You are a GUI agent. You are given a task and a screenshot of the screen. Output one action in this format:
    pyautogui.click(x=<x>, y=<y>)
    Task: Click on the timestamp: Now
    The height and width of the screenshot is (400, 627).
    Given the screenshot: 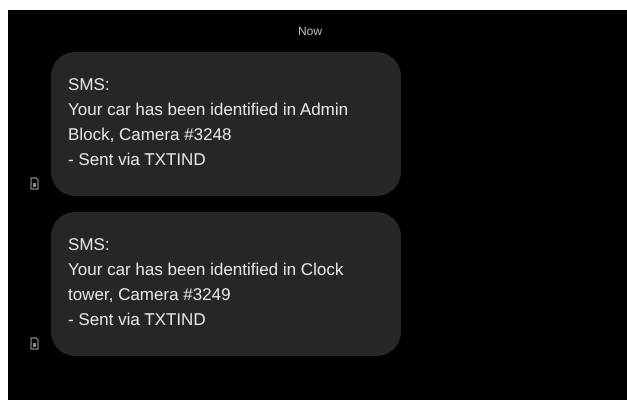 What is the action you would take?
    pyautogui.click(x=310, y=31)
    